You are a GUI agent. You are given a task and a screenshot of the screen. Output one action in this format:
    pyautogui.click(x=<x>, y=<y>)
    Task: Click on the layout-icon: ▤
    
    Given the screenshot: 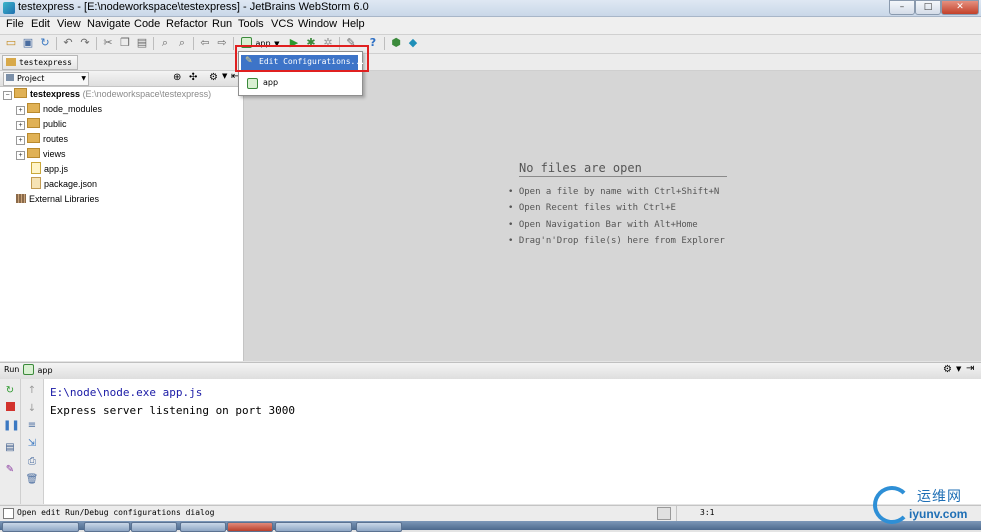 What is the action you would take?
    pyautogui.click(x=10, y=448)
    